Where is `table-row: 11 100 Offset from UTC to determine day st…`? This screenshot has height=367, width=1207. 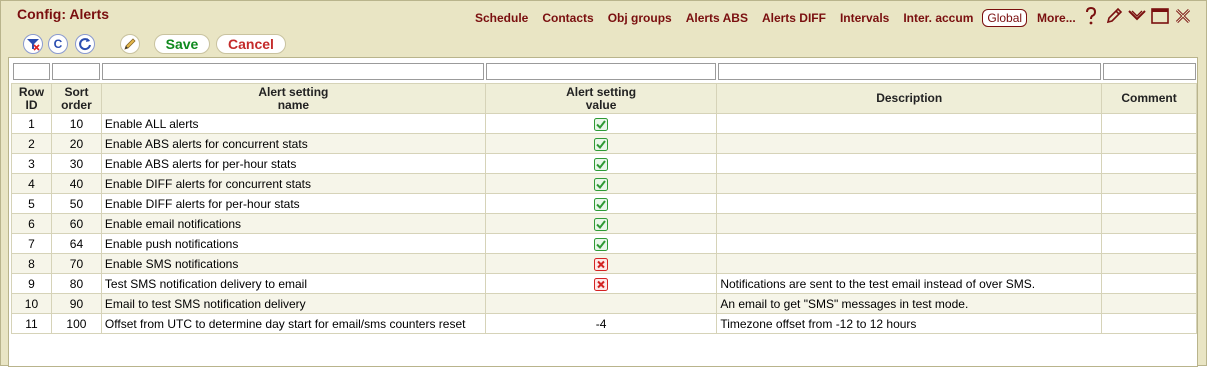 table-row: 11 100 Offset from UTC to determine day st… is located at coordinates (604, 323).